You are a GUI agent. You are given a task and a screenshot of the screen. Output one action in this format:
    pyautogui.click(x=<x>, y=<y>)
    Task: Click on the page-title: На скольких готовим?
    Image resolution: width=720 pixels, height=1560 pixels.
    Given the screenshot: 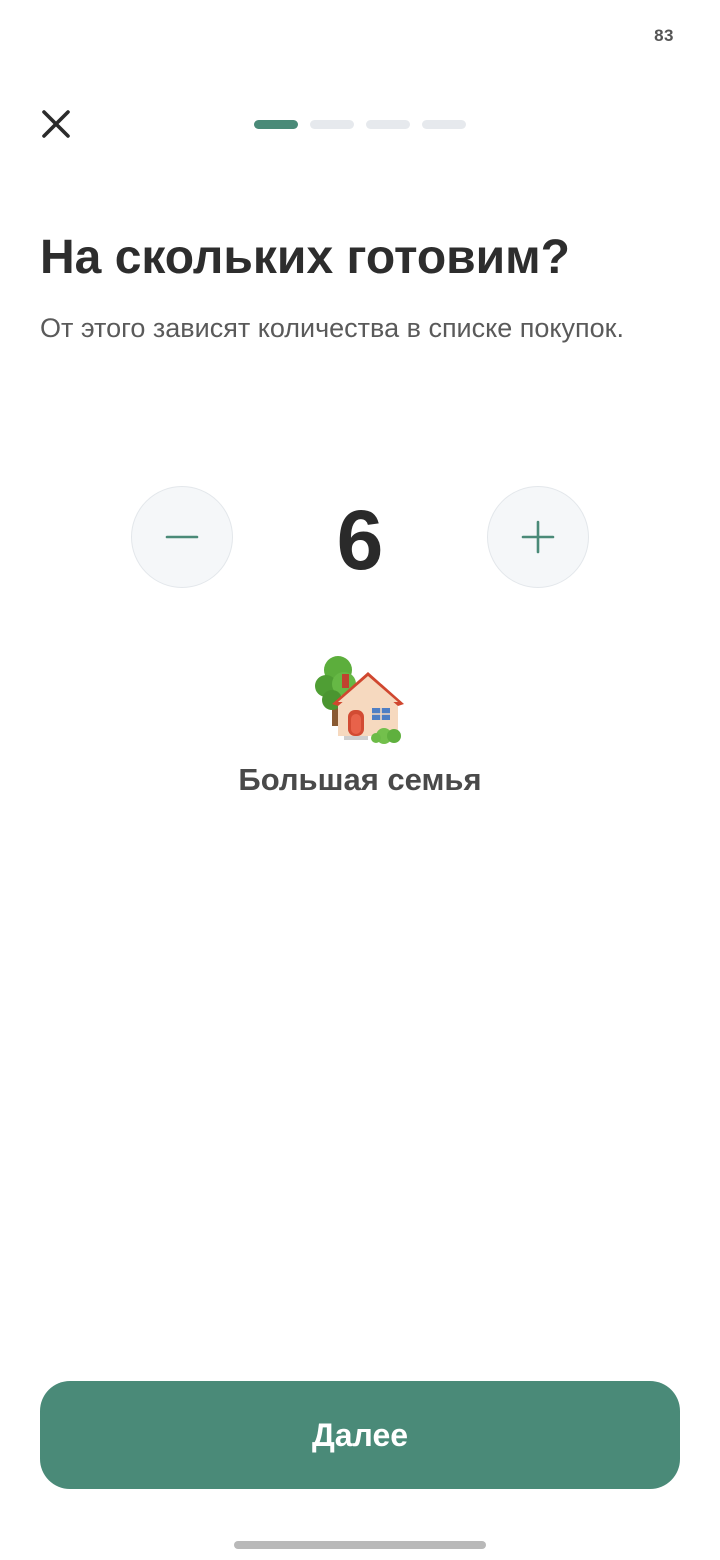 What is the action you would take?
    pyautogui.click(x=305, y=257)
    